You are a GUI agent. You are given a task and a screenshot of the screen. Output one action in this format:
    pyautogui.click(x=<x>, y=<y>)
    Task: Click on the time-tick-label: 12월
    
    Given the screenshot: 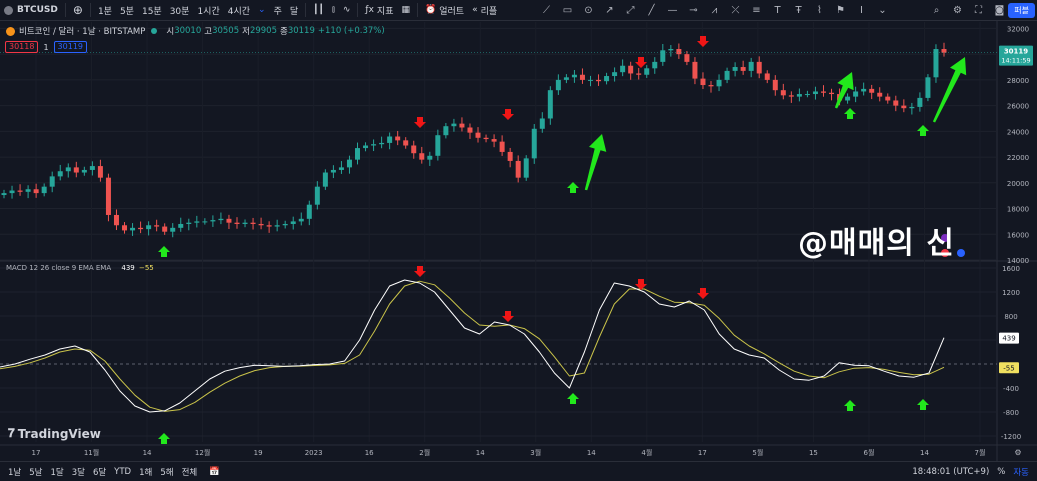 What is the action you would take?
    pyautogui.click(x=202, y=452)
    